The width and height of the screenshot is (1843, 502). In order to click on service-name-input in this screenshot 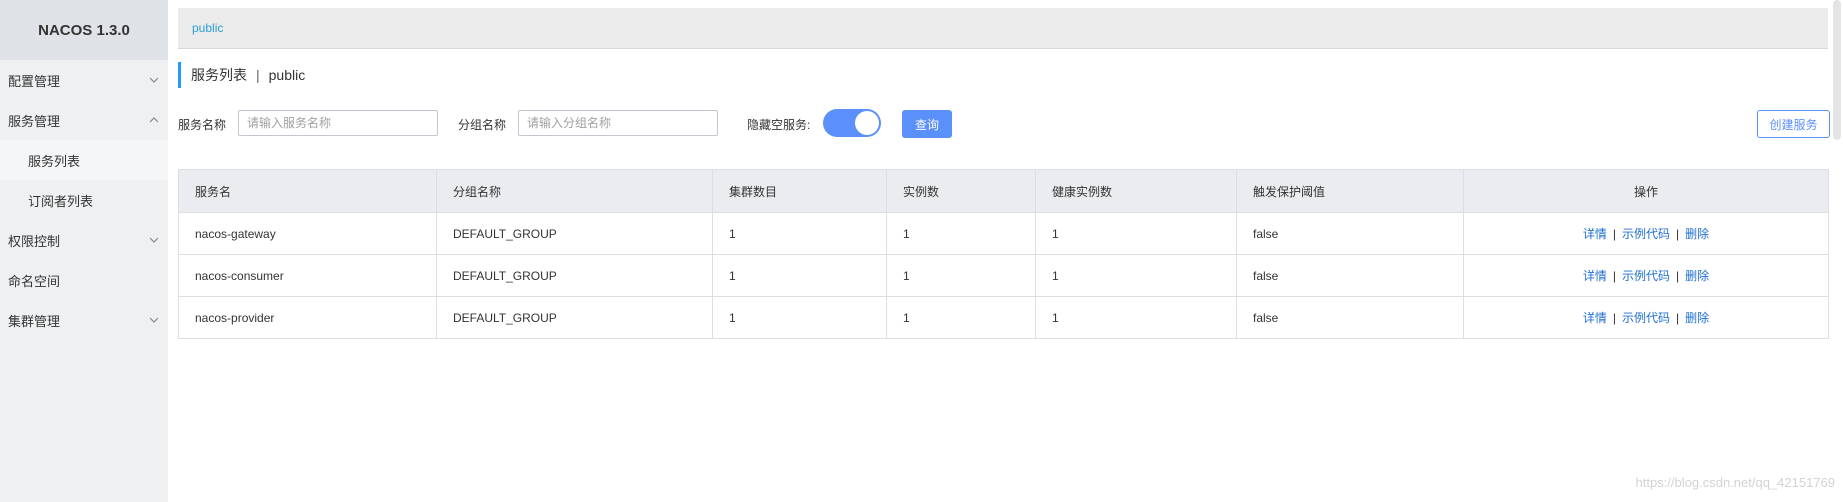, I will do `click(338, 123)`.